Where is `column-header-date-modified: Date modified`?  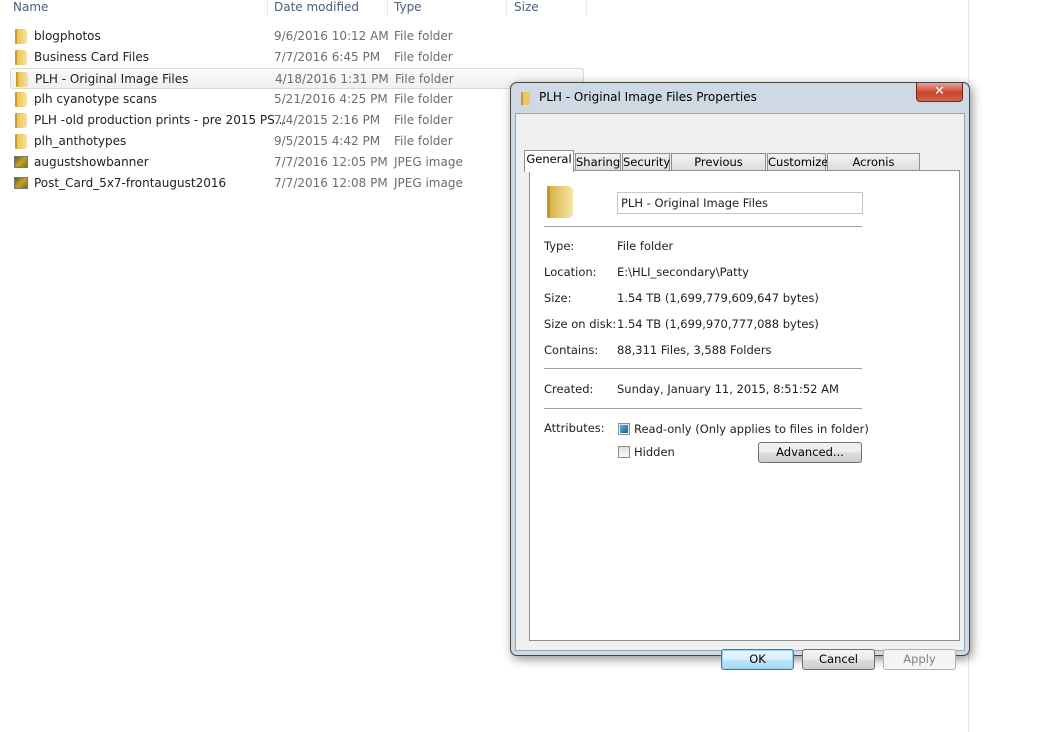 column-header-date-modified: Date modified is located at coordinates (328, 8).